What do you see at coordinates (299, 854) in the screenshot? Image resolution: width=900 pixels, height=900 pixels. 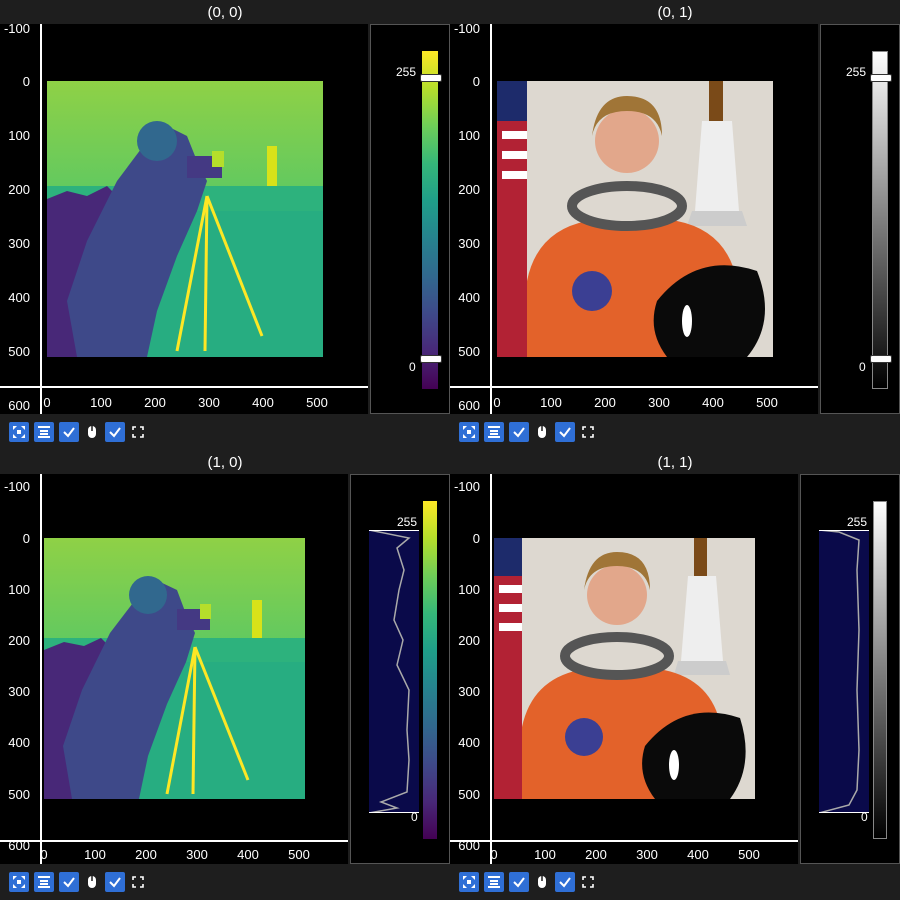 I see `x-tick: 500` at bounding box center [299, 854].